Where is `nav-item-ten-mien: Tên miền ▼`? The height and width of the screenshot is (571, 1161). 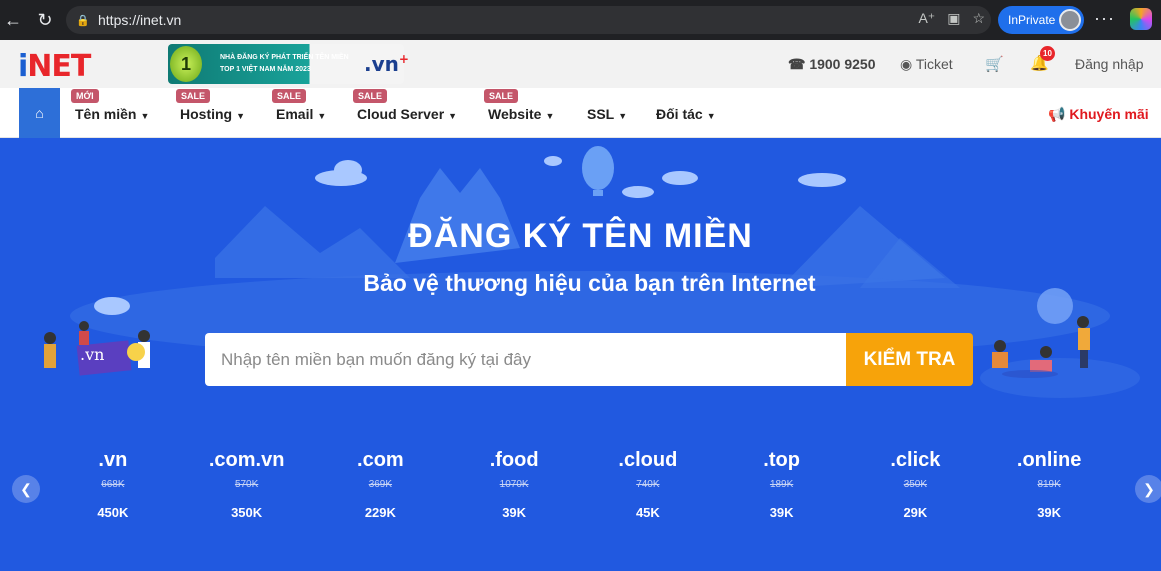
nav-item-ten-mien: Tên miền ▼ is located at coordinates (112, 114).